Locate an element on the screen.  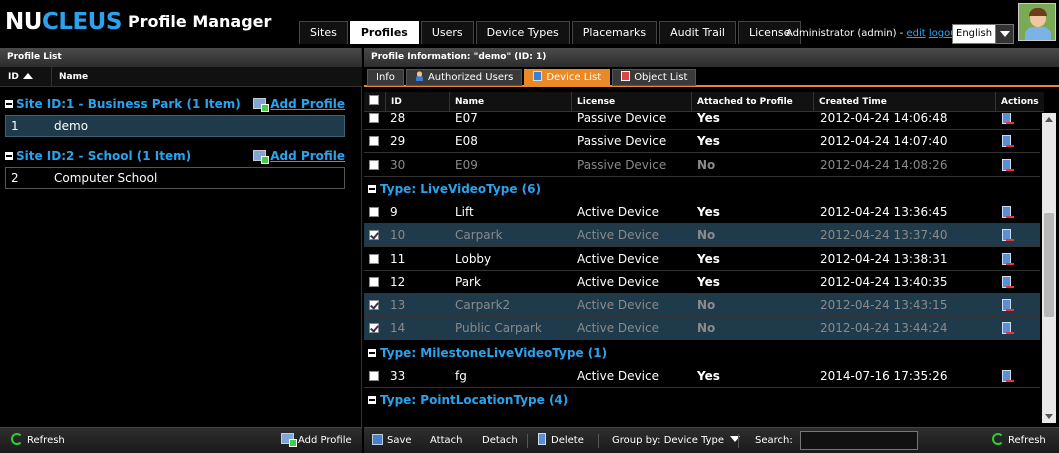
device-attached: No is located at coordinates (706, 305).